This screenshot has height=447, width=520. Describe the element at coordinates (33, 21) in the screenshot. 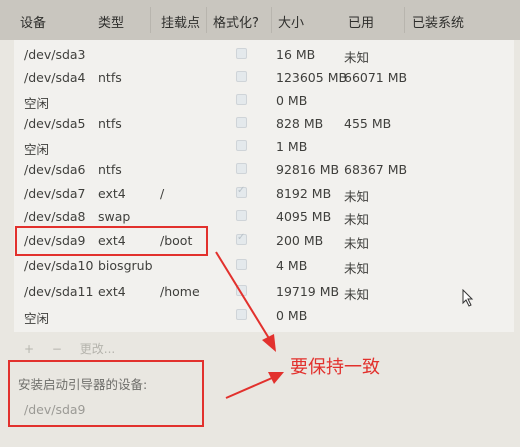

I see `column-header-device: 设备` at that location.